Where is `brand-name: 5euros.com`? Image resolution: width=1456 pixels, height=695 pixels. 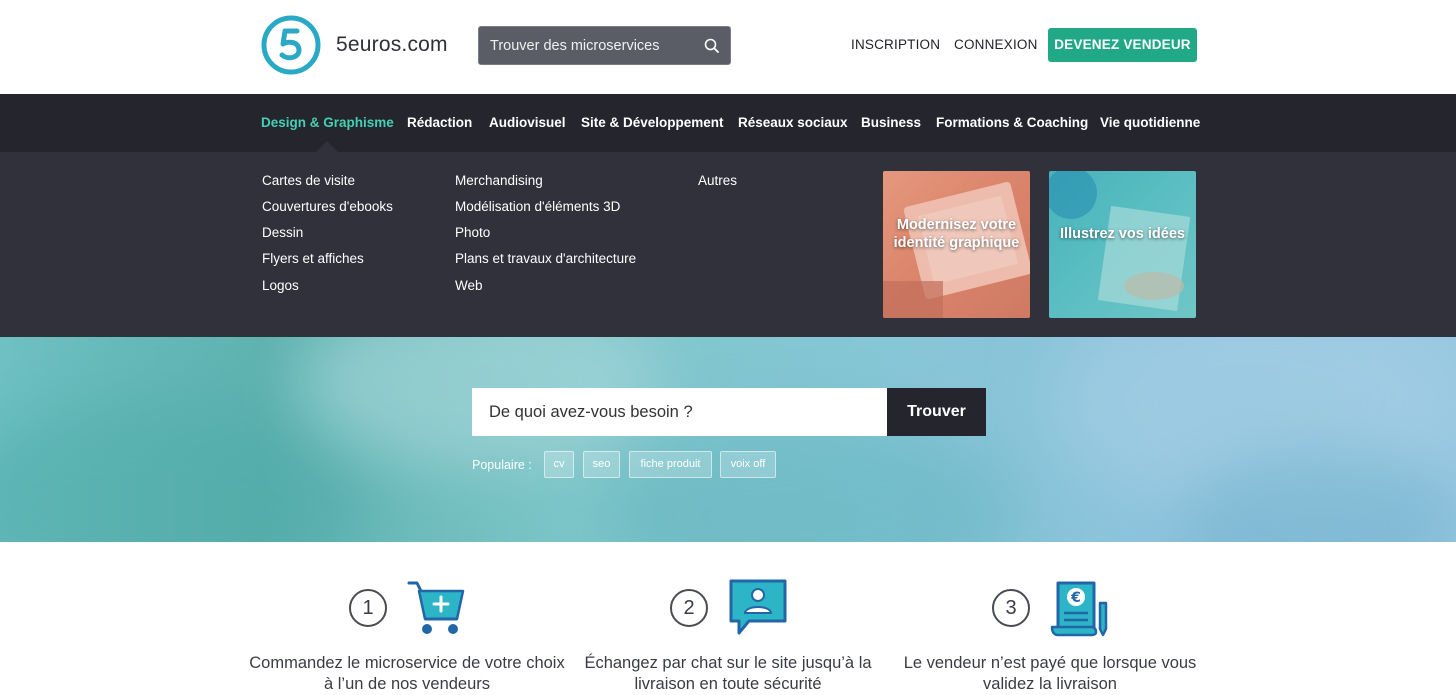 brand-name: 5euros.com is located at coordinates (392, 45).